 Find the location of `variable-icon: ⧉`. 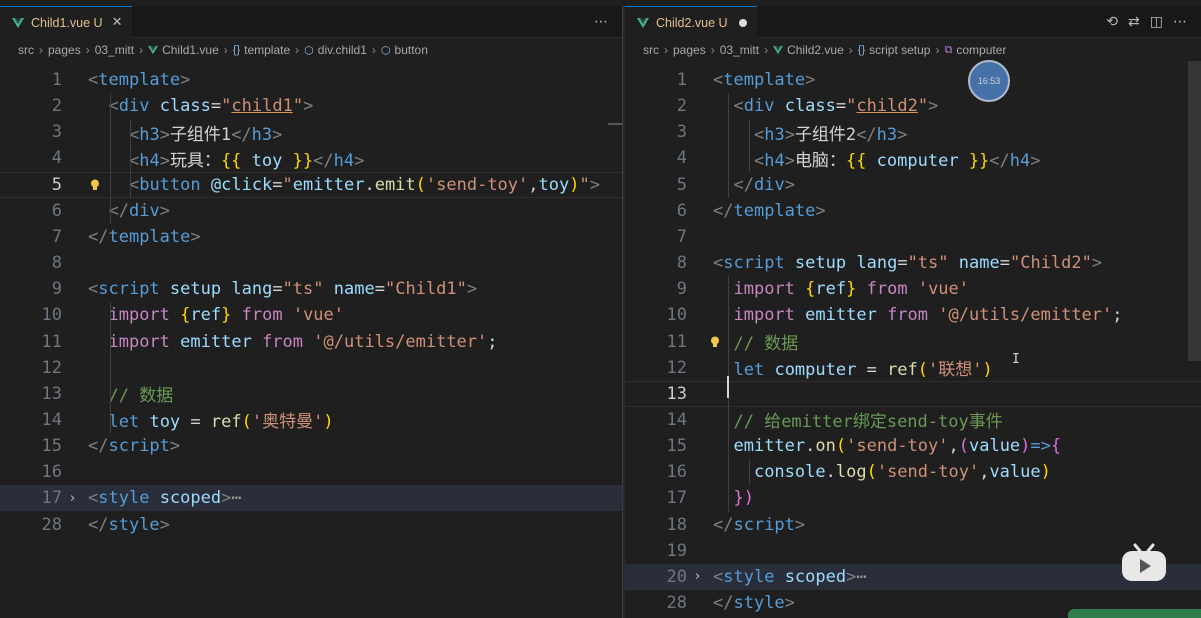

variable-icon: ⧉ is located at coordinates (948, 49).